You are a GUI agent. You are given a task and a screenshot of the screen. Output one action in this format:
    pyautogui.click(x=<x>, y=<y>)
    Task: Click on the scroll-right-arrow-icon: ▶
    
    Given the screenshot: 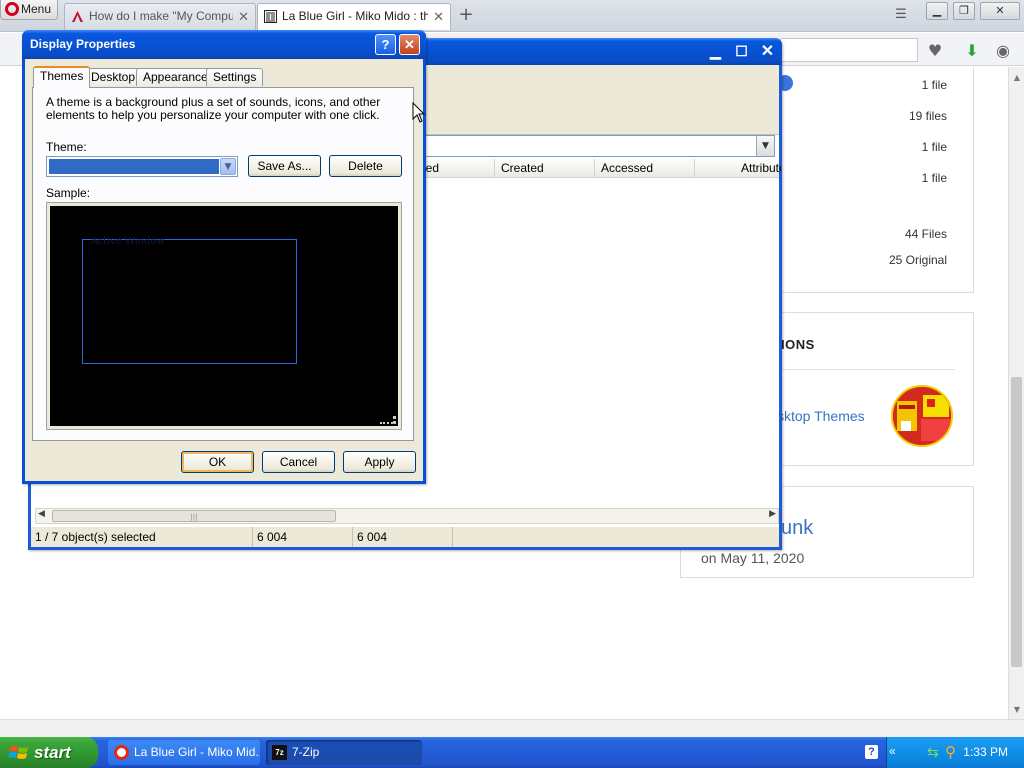 What is the action you would take?
    pyautogui.click(x=772, y=514)
    